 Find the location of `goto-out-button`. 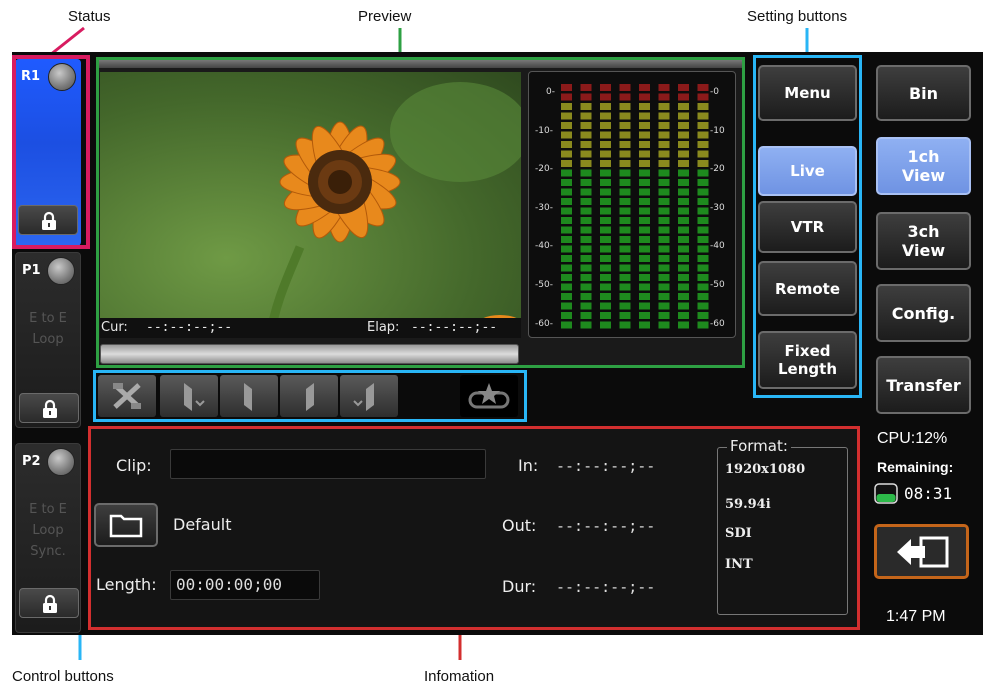

goto-out-button is located at coordinates (309, 396).